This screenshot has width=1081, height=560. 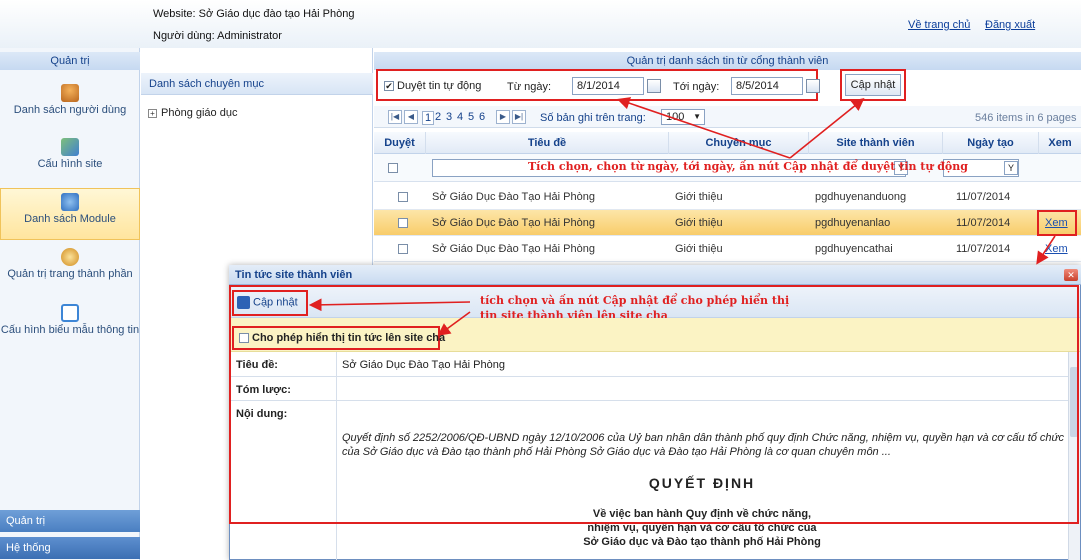 I want to click on select-all-checkbox, so click(x=393, y=168).